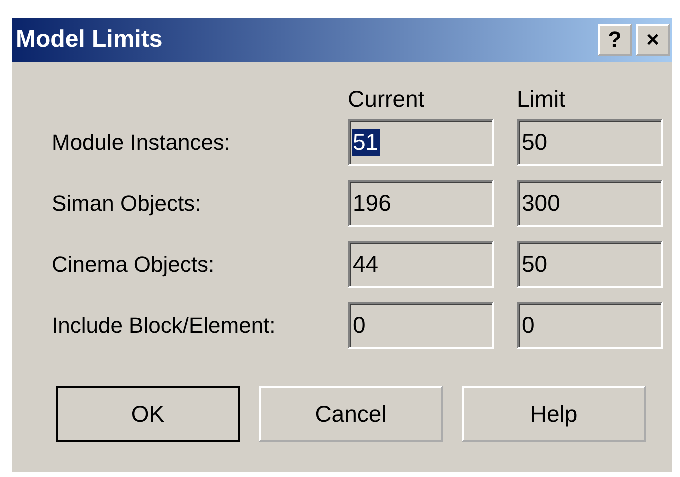 Image resolution: width=680 pixels, height=477 pixels. I want to click on field-label: Cinema Objects:, so click(134, 265).